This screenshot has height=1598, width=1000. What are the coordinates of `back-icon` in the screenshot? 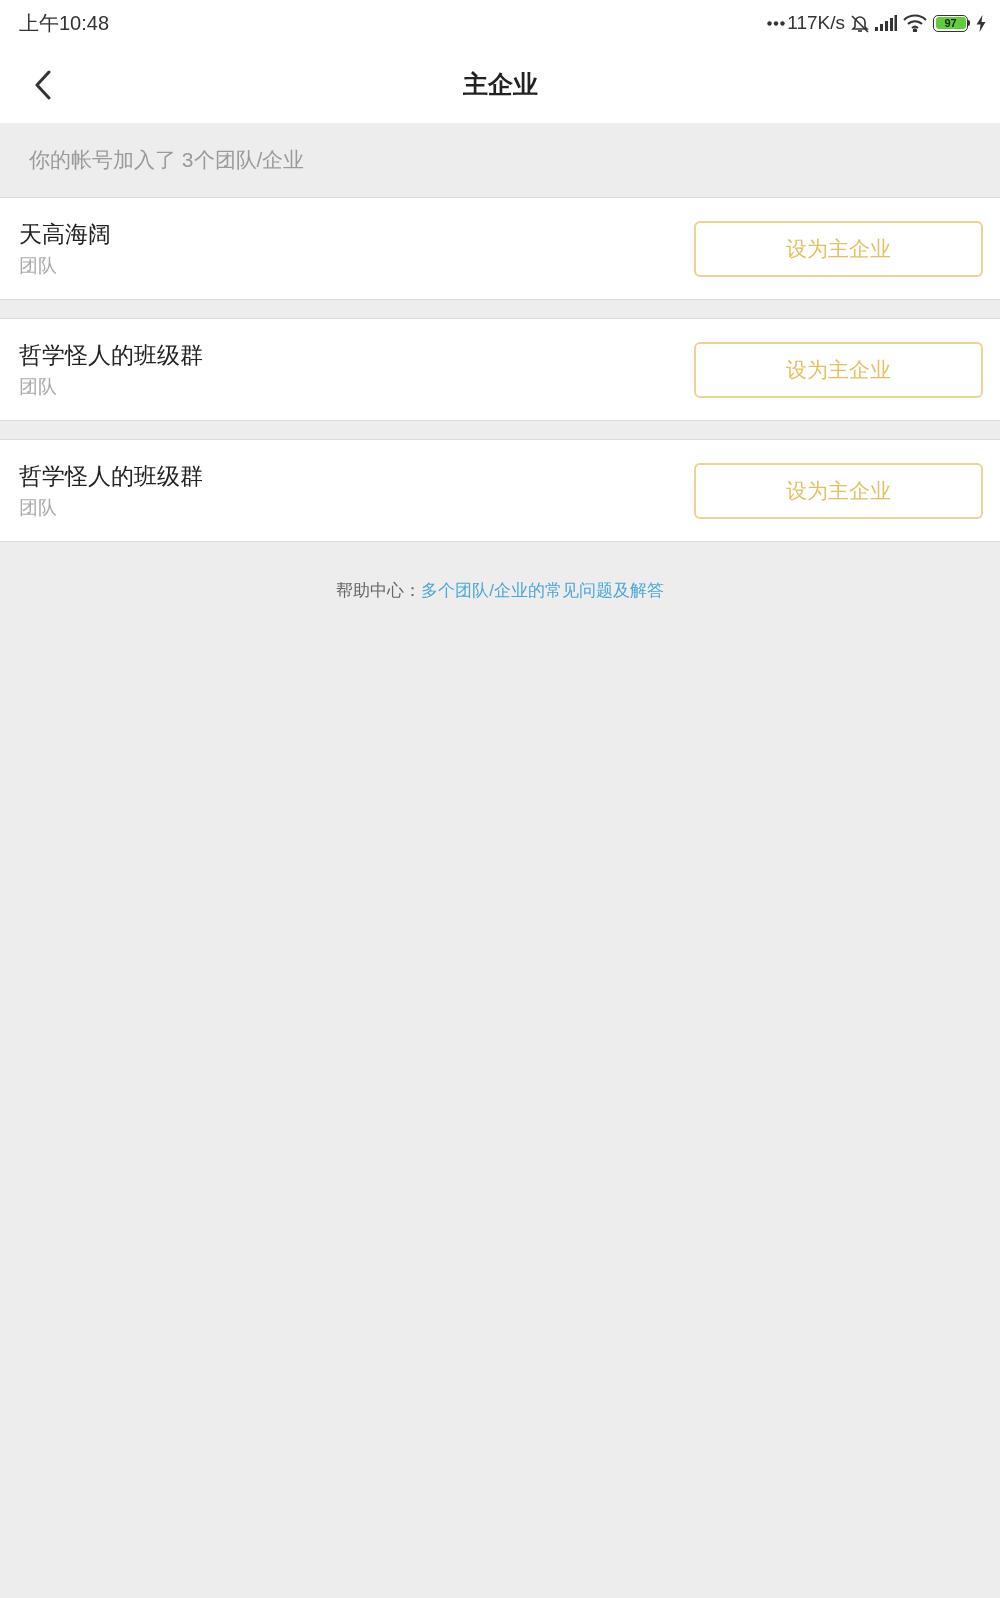 It's located at (43, 85).